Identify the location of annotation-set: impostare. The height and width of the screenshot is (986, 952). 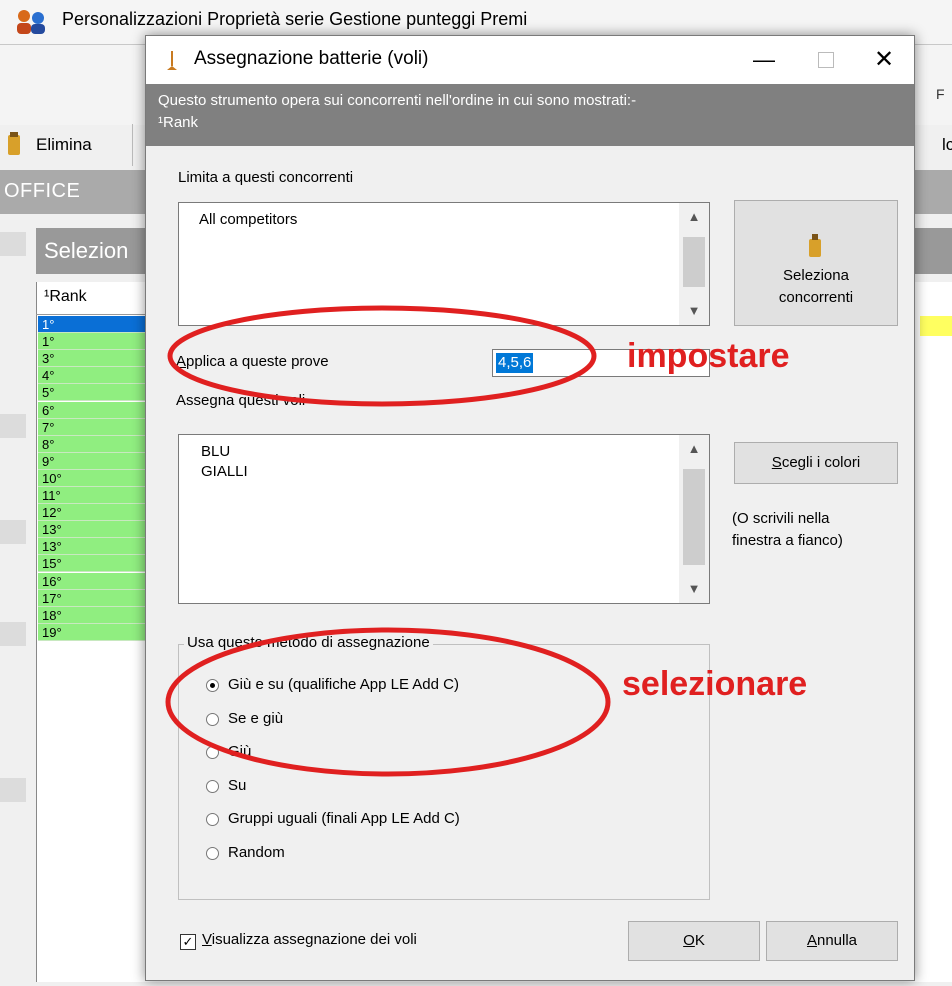
(708, 356).